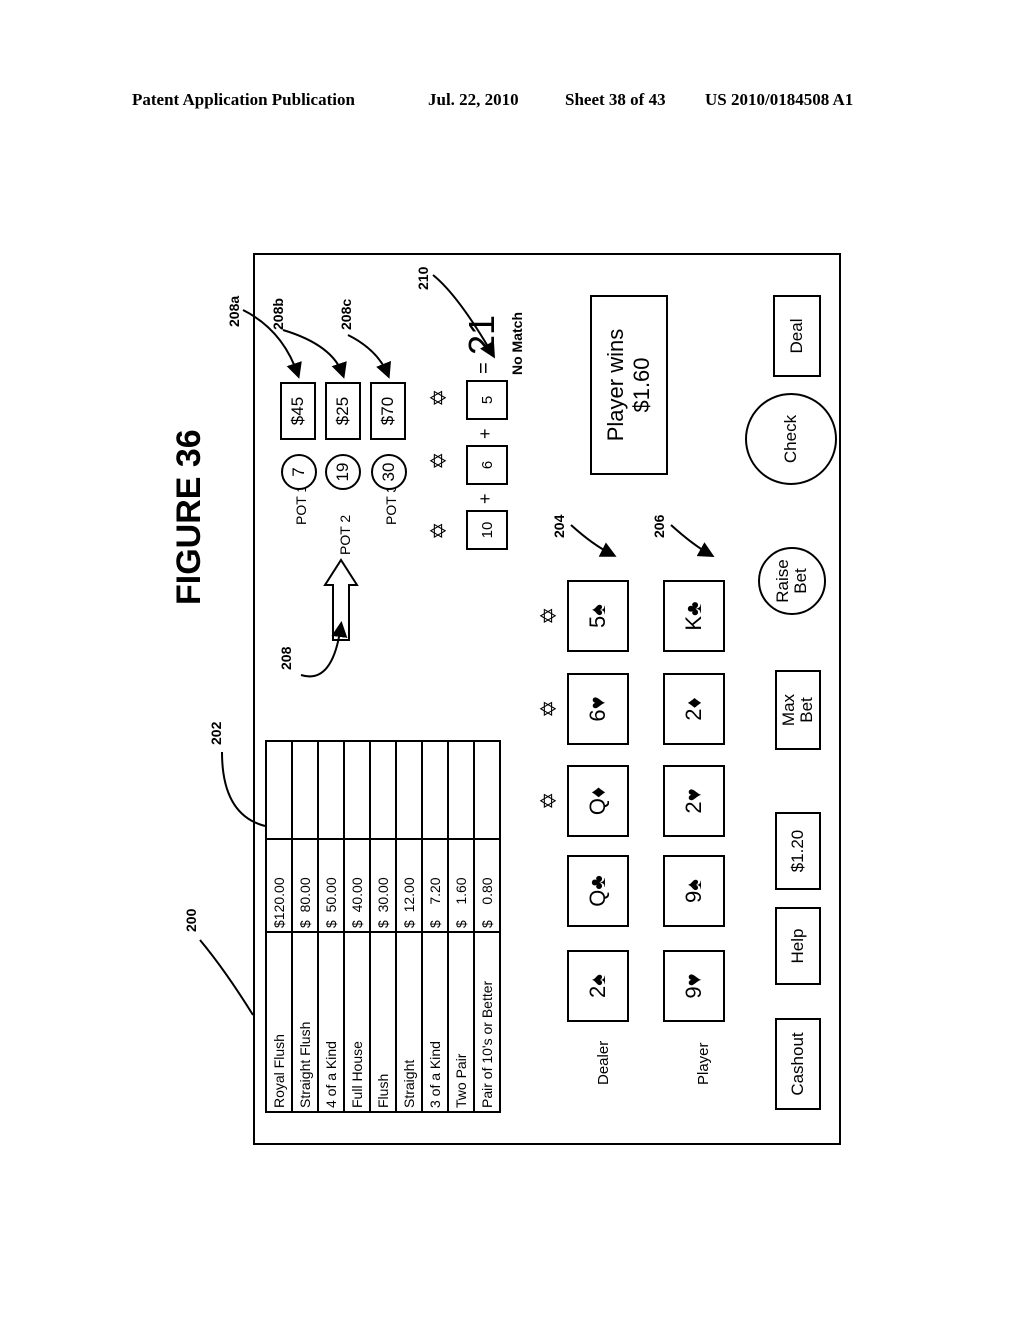 This screenshot has width=1024, height=1320. What do you see at coordinates (487, 465) in the screenshot?
I see `sum-value-2: 6` at bounding box center [487, 465].